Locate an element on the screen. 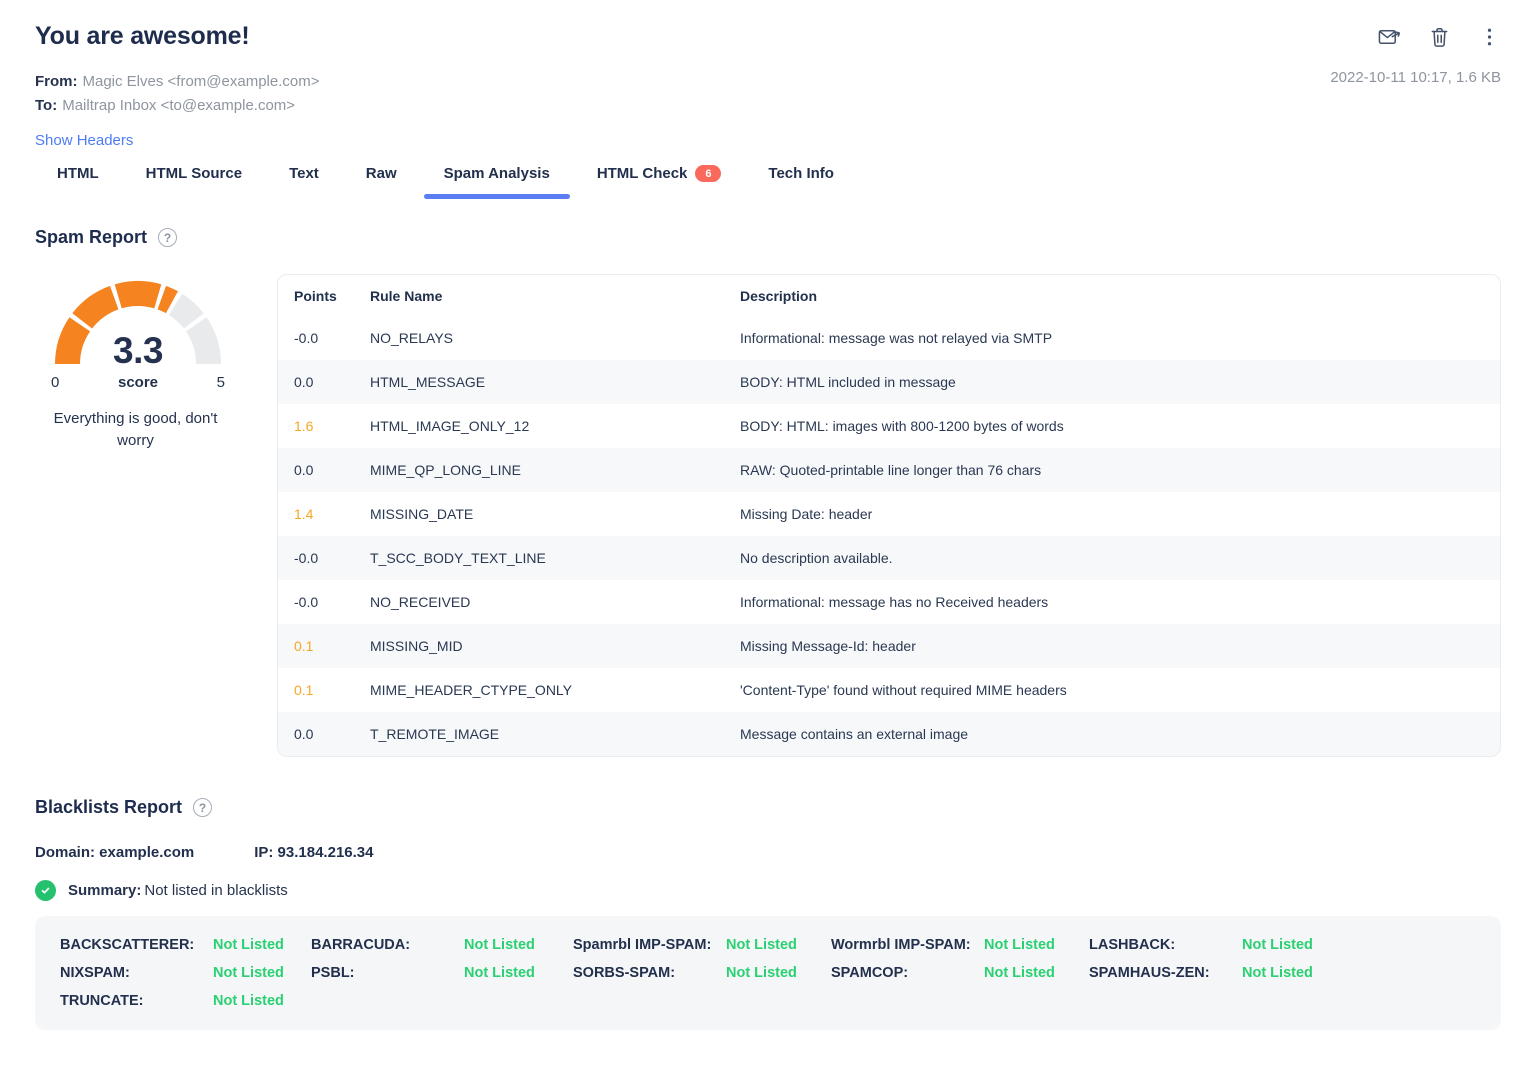 This screenshot has height=1077, width=1536. blacklist-entry: SPAMHAUS-ZEN: Not Listed is located at coordinates (1282, 973).